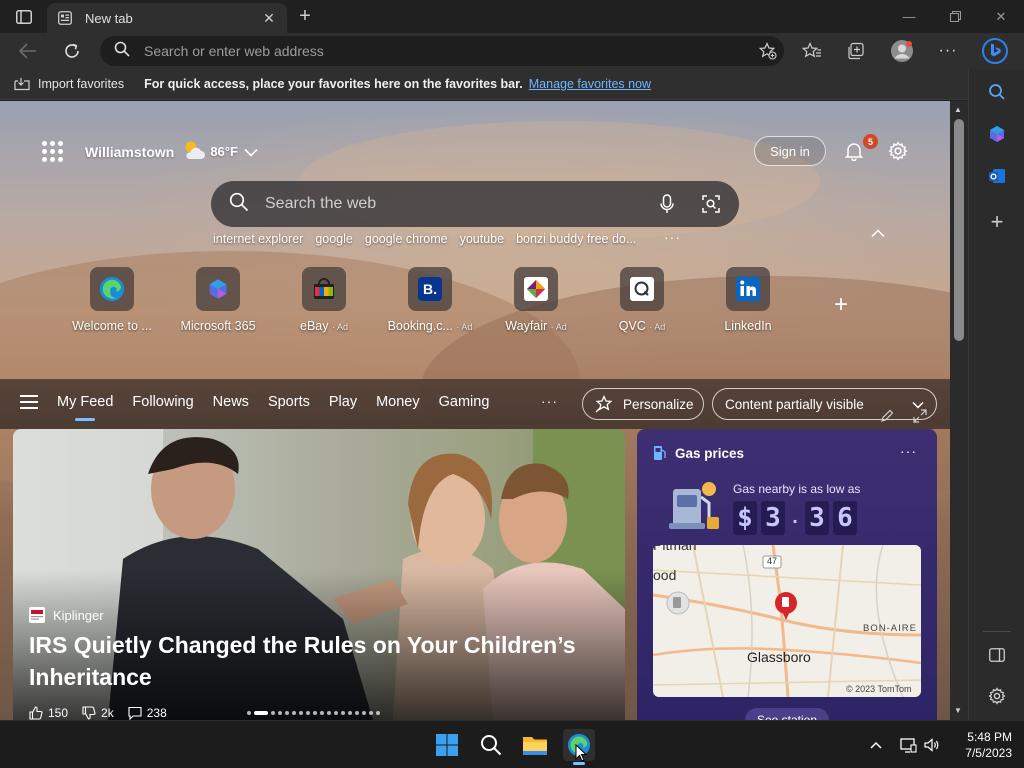 The height and width of the screenshot is (768, 1024). I want to click on comment-icon, so click(135, 713).